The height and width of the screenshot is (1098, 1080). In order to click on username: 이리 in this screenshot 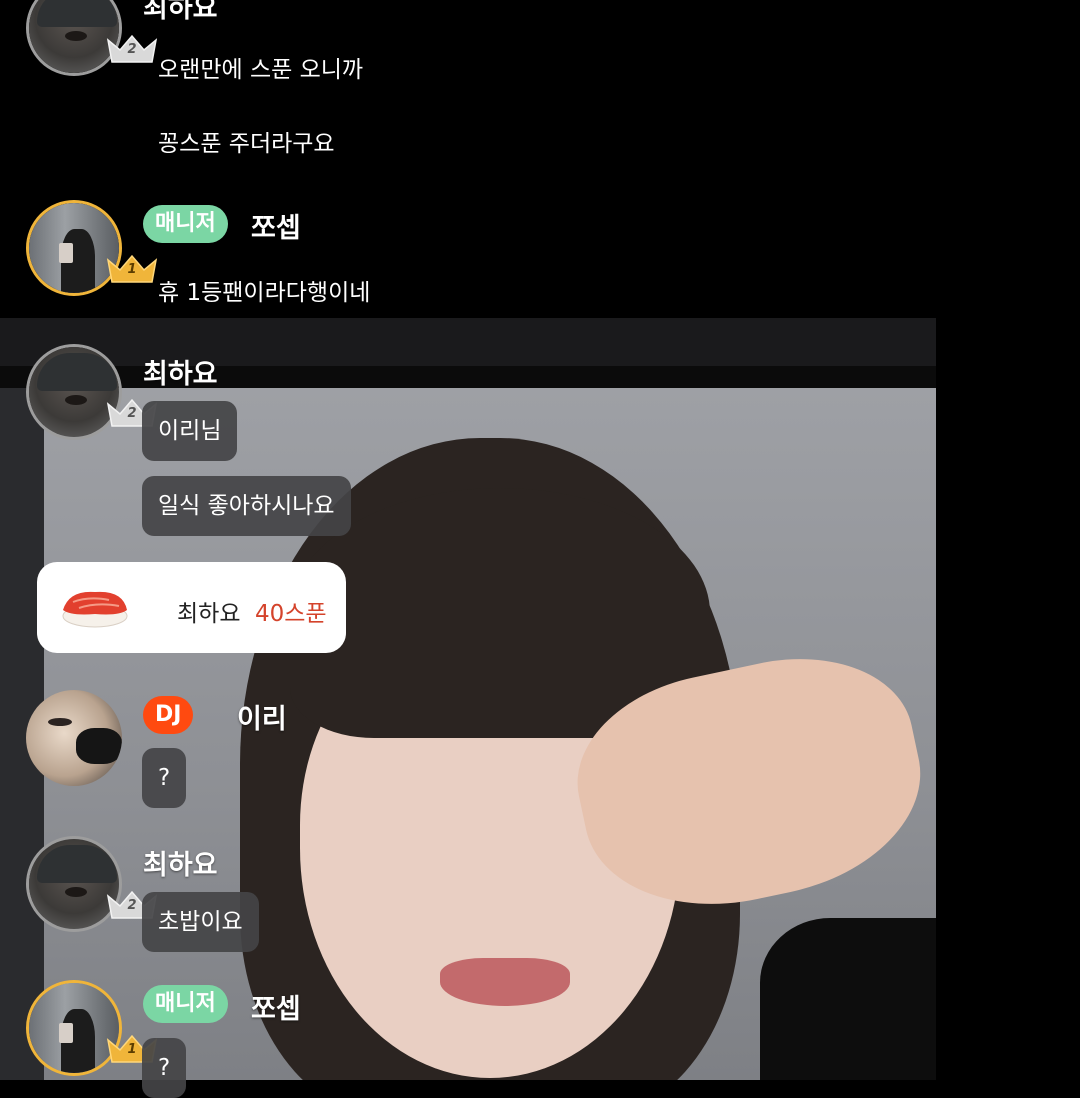, I will do `click(262, 716)`.